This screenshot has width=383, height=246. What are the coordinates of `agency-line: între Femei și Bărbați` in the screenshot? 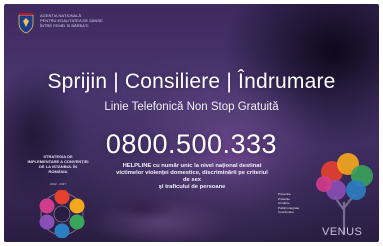 It's located at (64, 25).